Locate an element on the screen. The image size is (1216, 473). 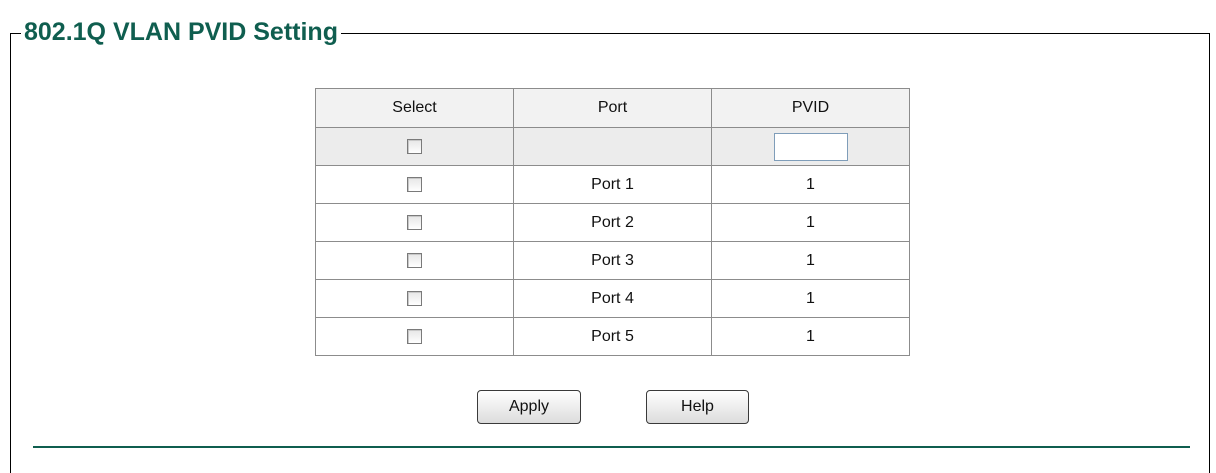
table-row: Port 5 1 is located at coordinates (612, 336).